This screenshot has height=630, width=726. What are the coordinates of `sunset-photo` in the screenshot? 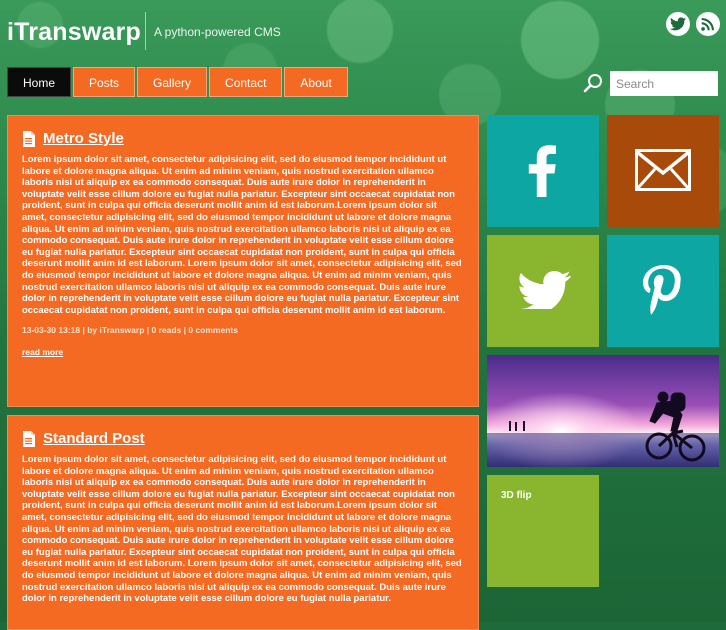 It's located at (603, 411).